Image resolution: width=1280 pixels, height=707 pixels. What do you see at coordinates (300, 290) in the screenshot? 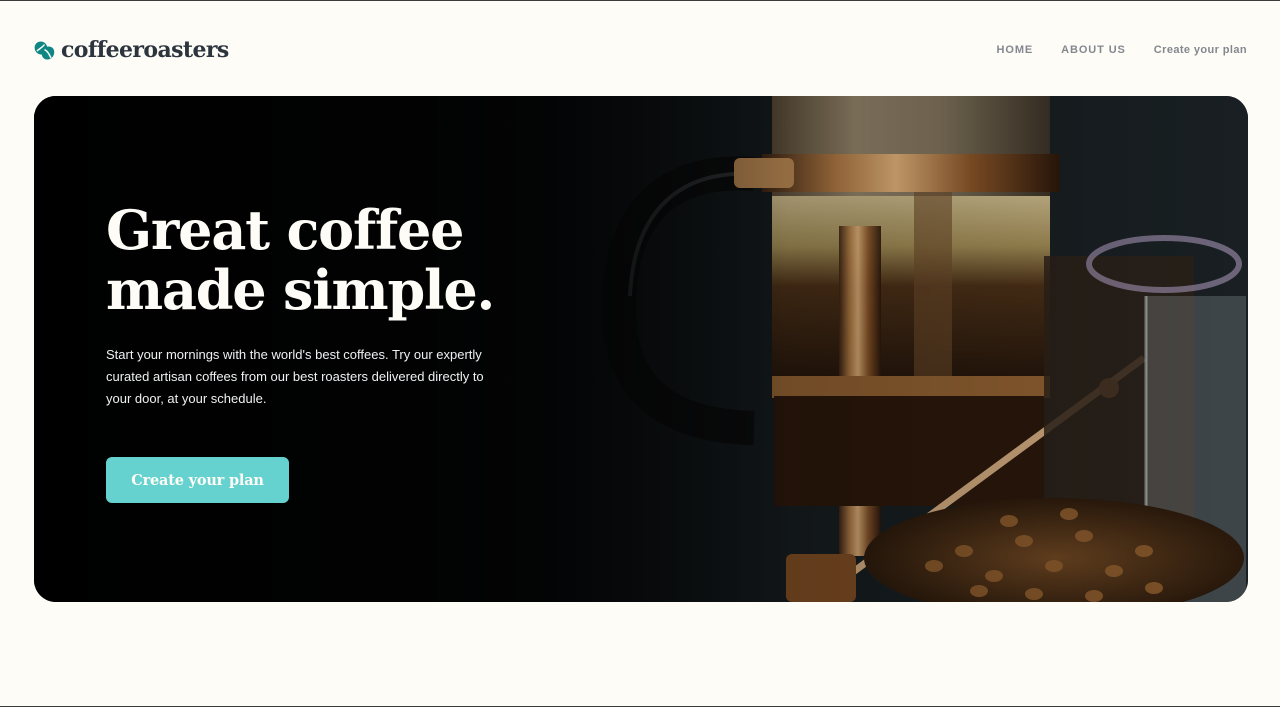
I see `hero-title-line-2: made simple.` at bounding box center [300, 290].